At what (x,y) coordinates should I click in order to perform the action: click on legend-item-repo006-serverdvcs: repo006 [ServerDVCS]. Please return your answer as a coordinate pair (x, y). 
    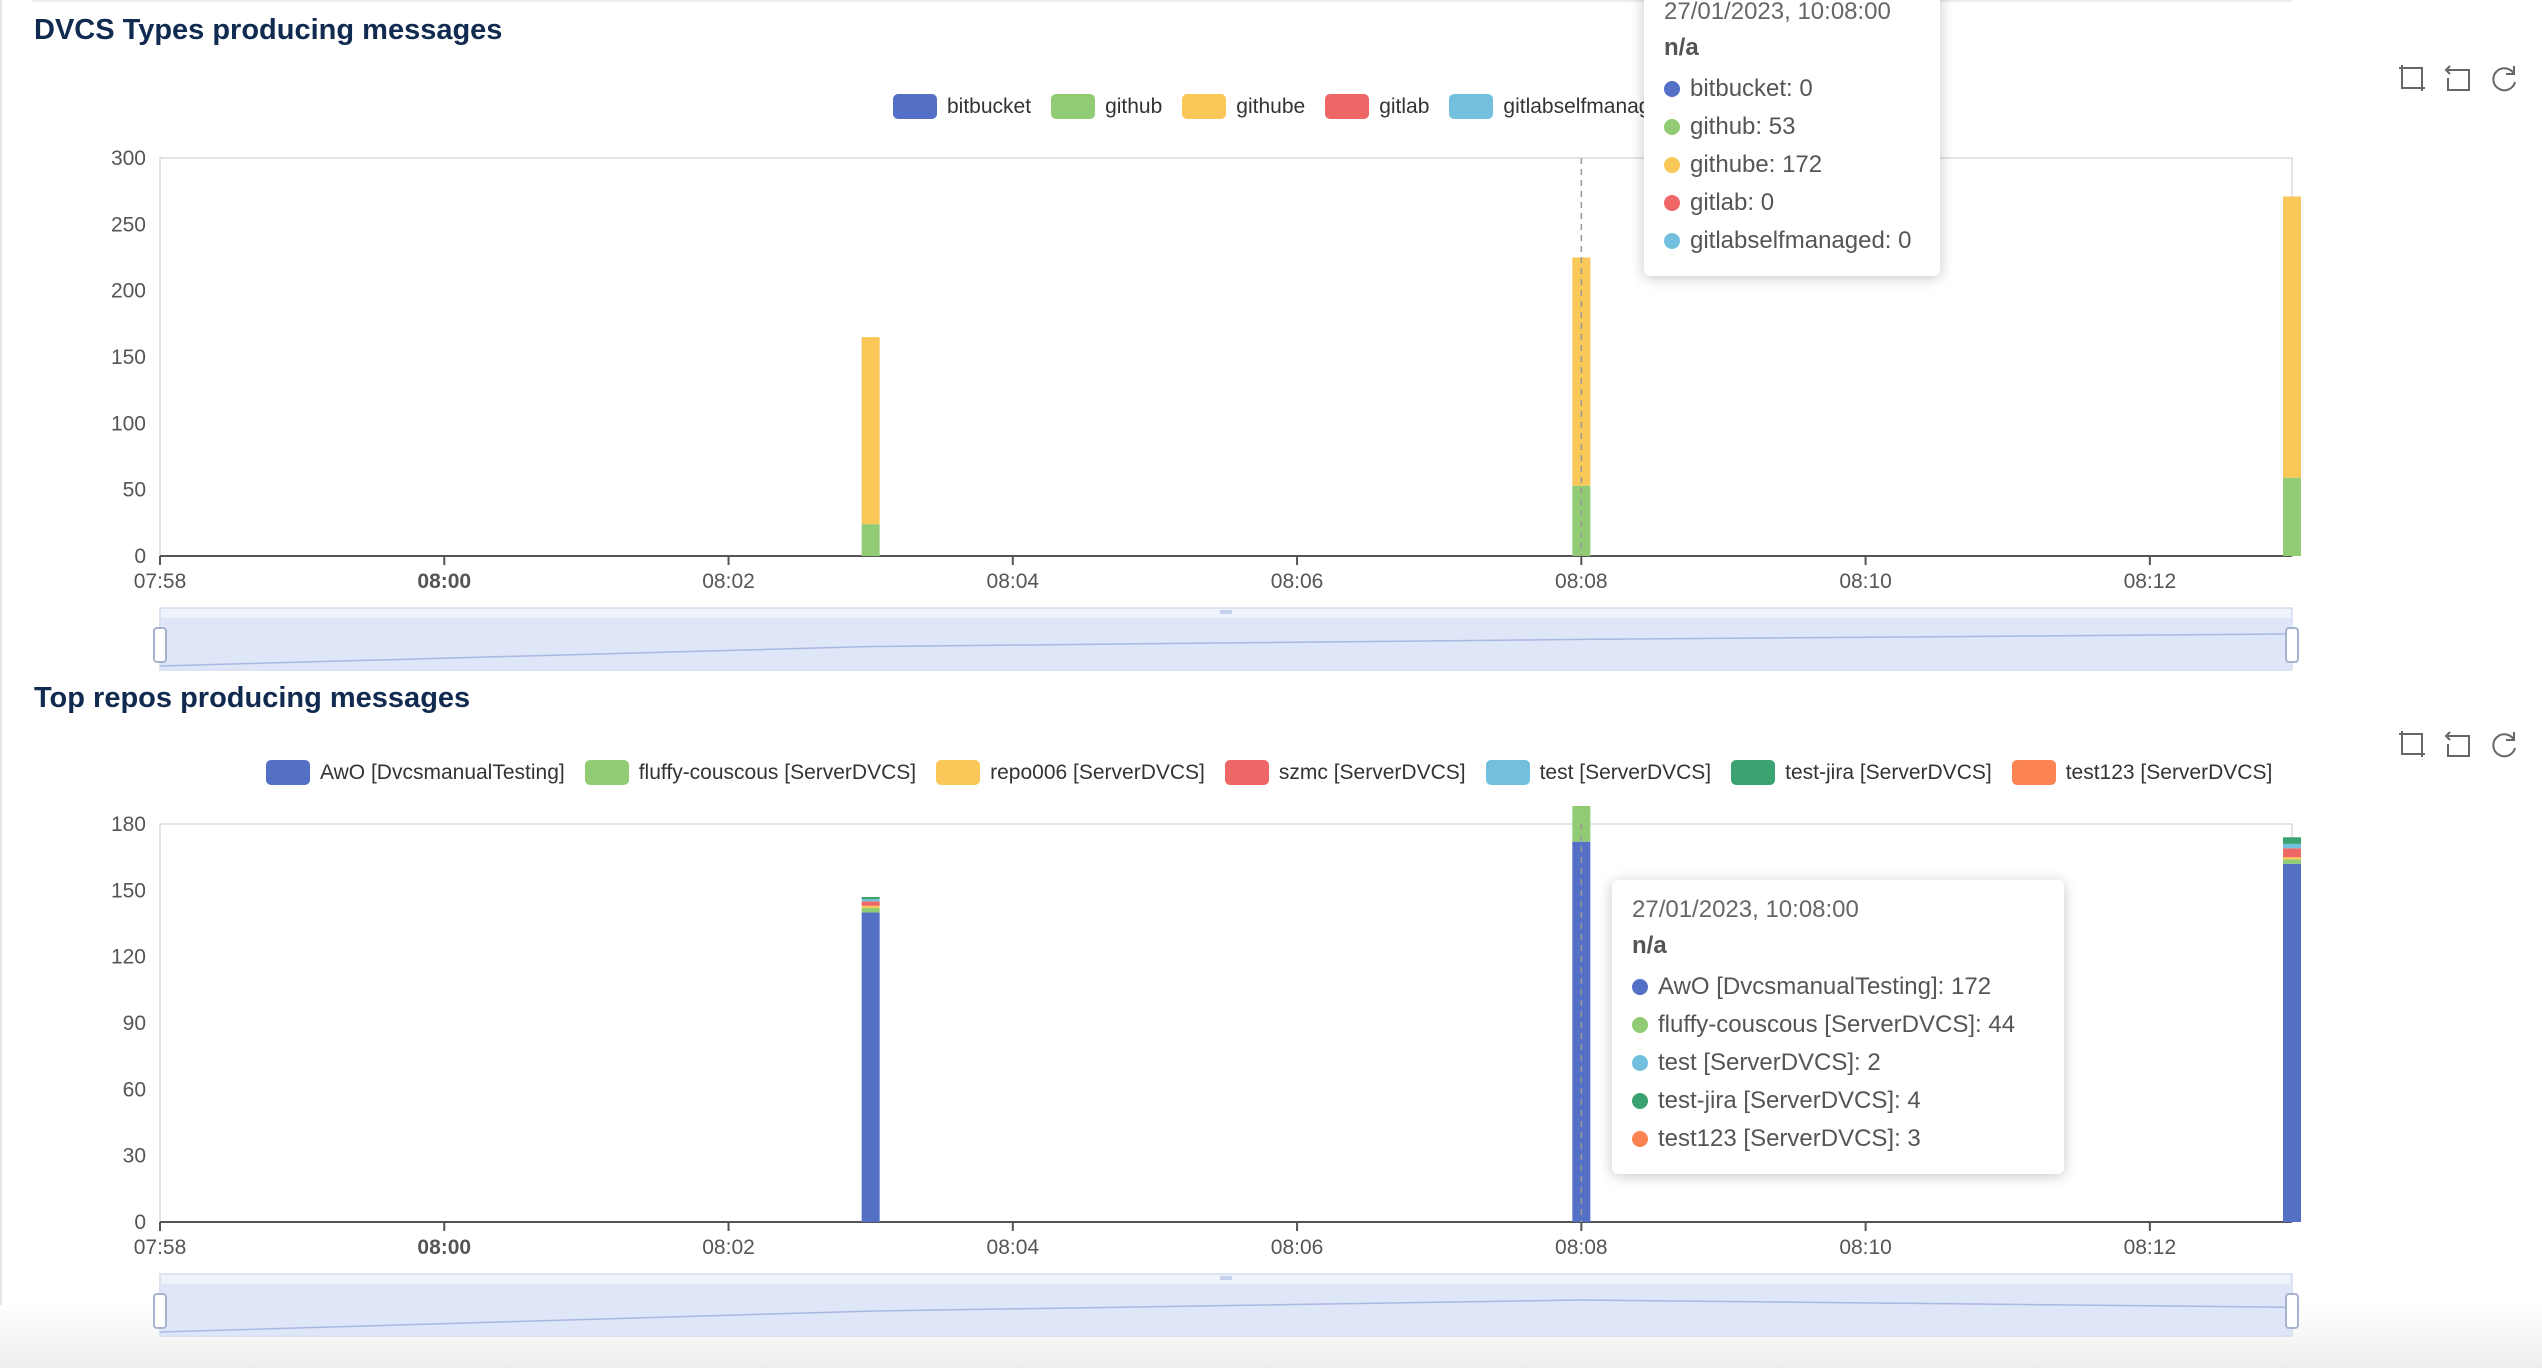
    Looking at the image, I should click on (1070, 772).